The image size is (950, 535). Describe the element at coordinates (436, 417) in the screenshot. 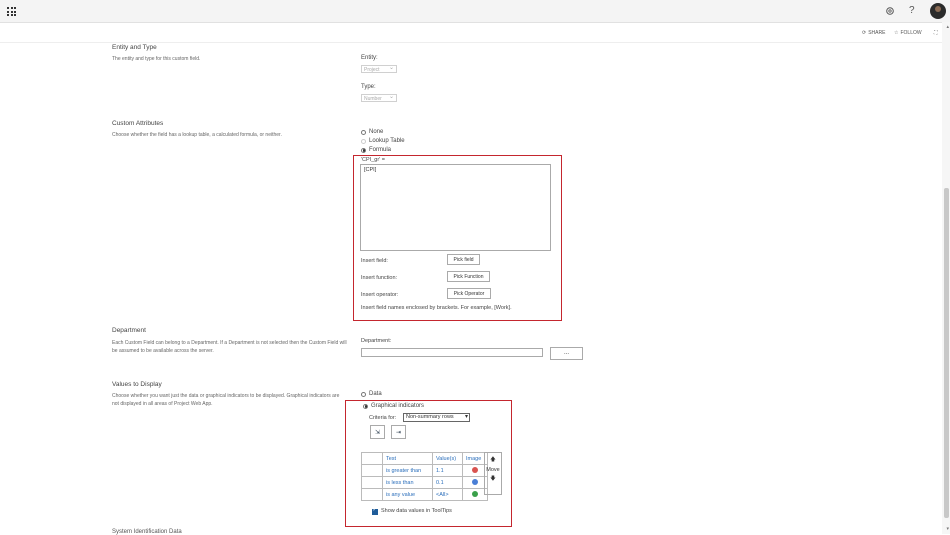

I see `criteria-select: Non-summary rows` at that location.